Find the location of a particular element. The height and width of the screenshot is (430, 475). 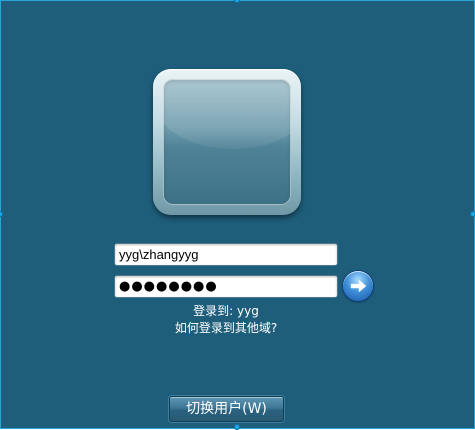

logon-to-label: 登录到: yyg is located at coordinates (226, 311).